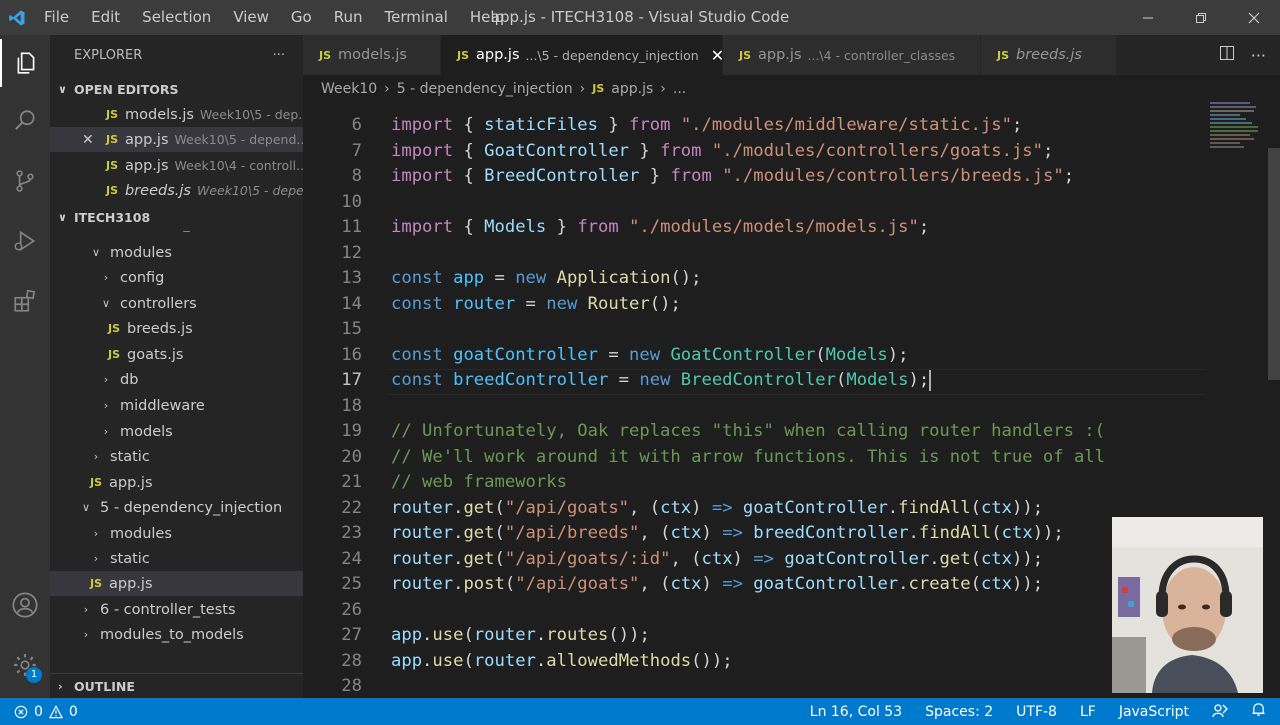 The height and width of the screenshot is (725, 1280). What do you see at coordinates (176, 686) in the screenshot?
I see `outline-section: › OUTLINE` at bounding box center [176, 686].